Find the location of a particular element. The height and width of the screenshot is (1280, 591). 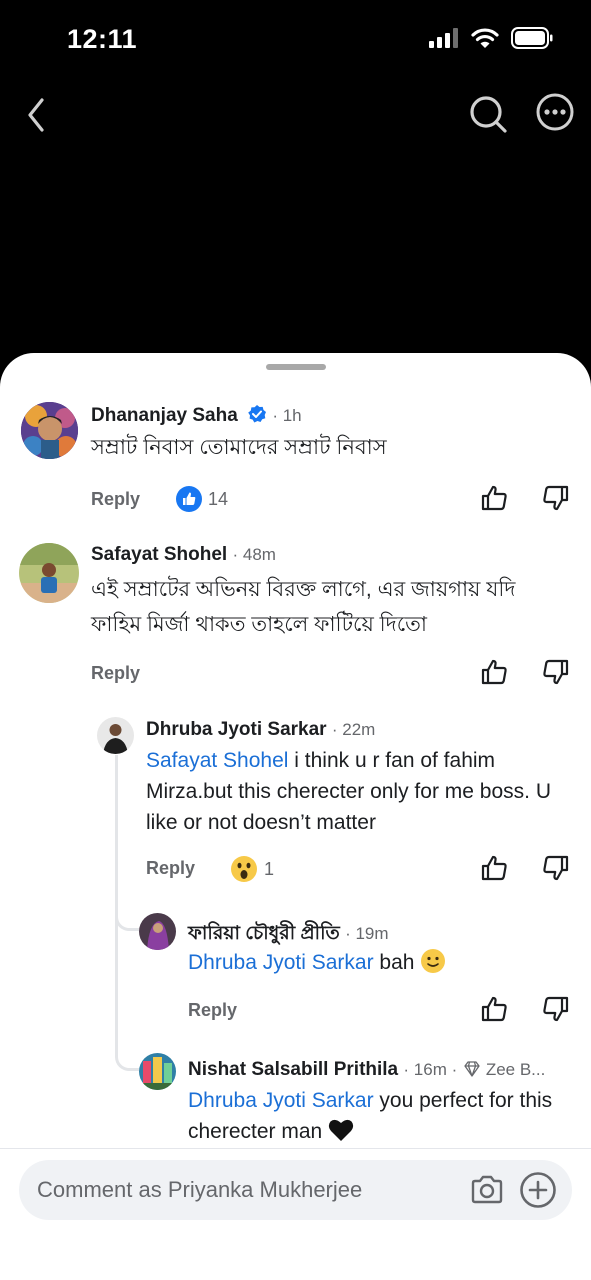

author-name: Dhananjay Saha is located at coordinates (164, 415).